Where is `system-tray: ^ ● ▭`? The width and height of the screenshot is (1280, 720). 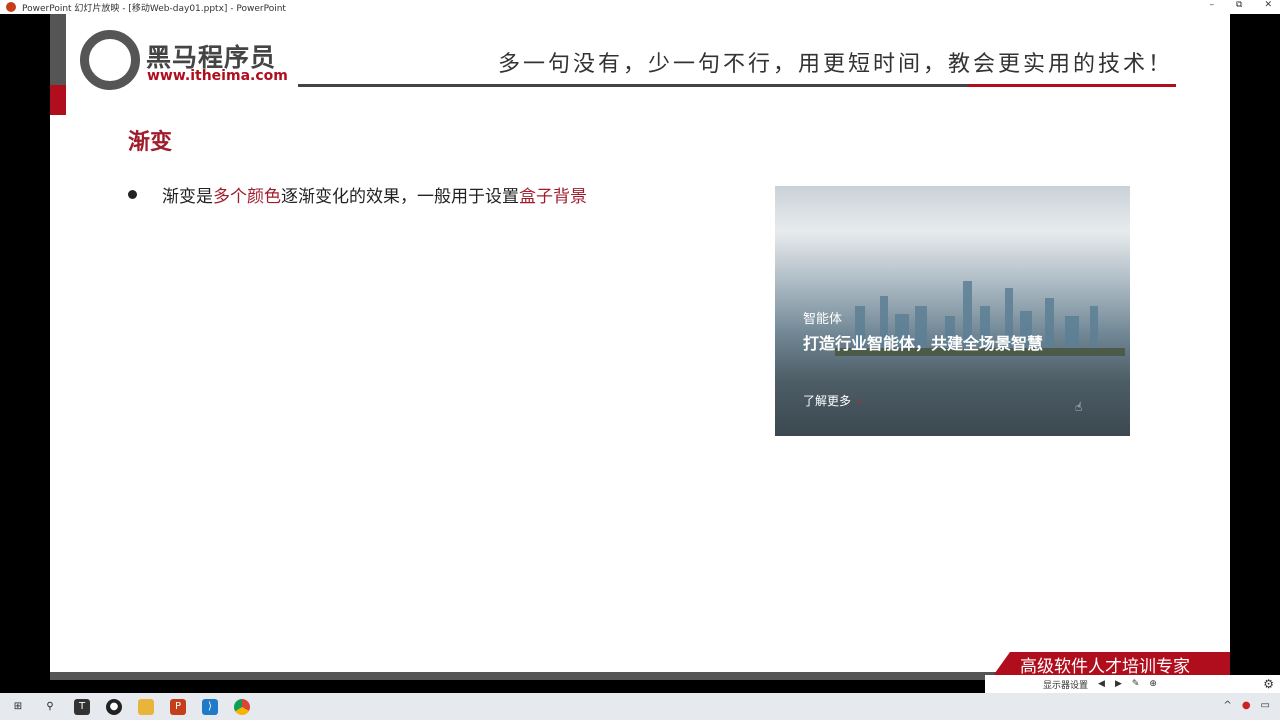
system-tray: ^ ● ▭ is located at coordinates (1246, 705).